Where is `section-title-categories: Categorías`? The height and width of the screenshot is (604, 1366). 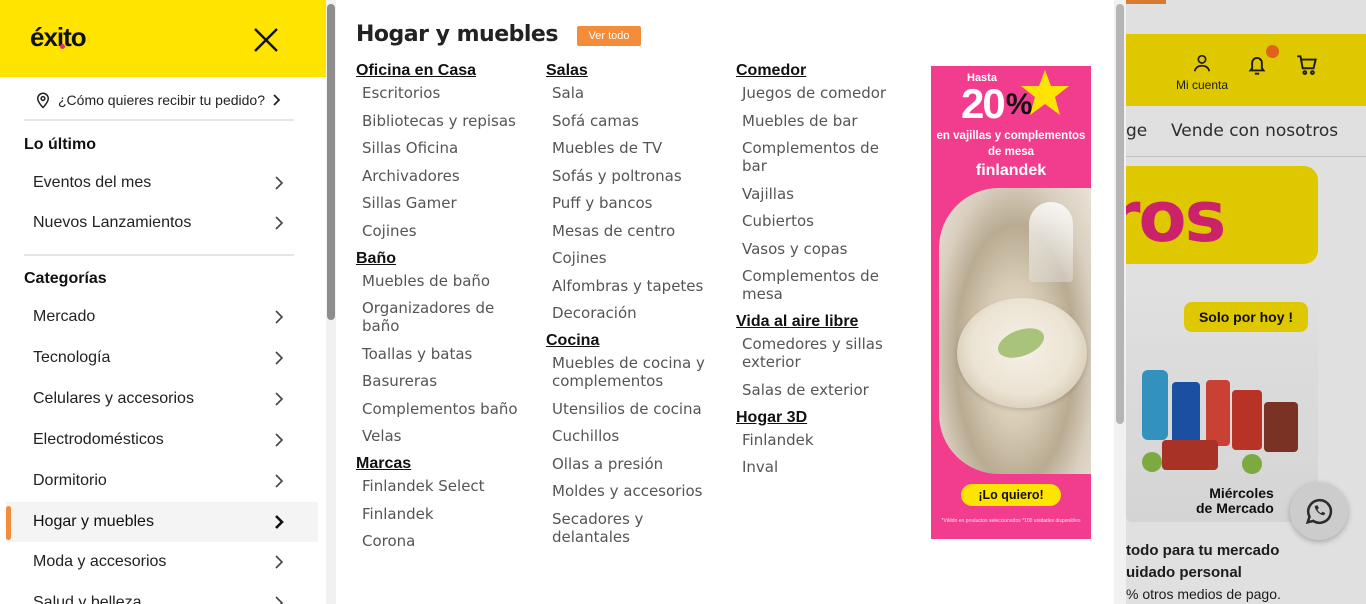 section-title-categories: Categorías is located at coordinates (65, 278).